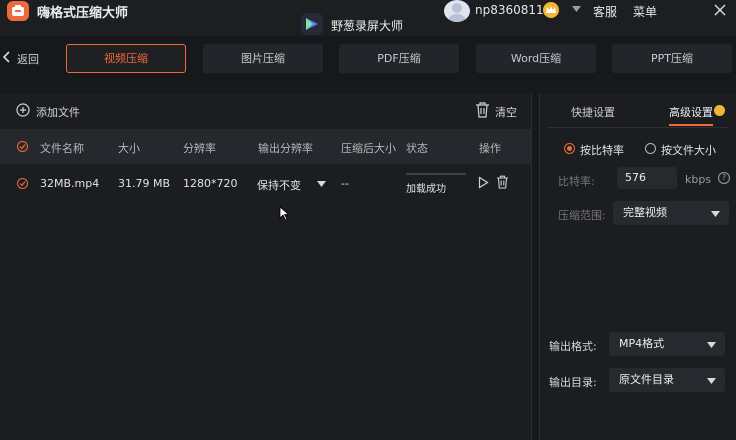  What do you see at coordinates (509, 10) in the screenshot?
I see `username: np8360811` at bounding box center [509, 10].